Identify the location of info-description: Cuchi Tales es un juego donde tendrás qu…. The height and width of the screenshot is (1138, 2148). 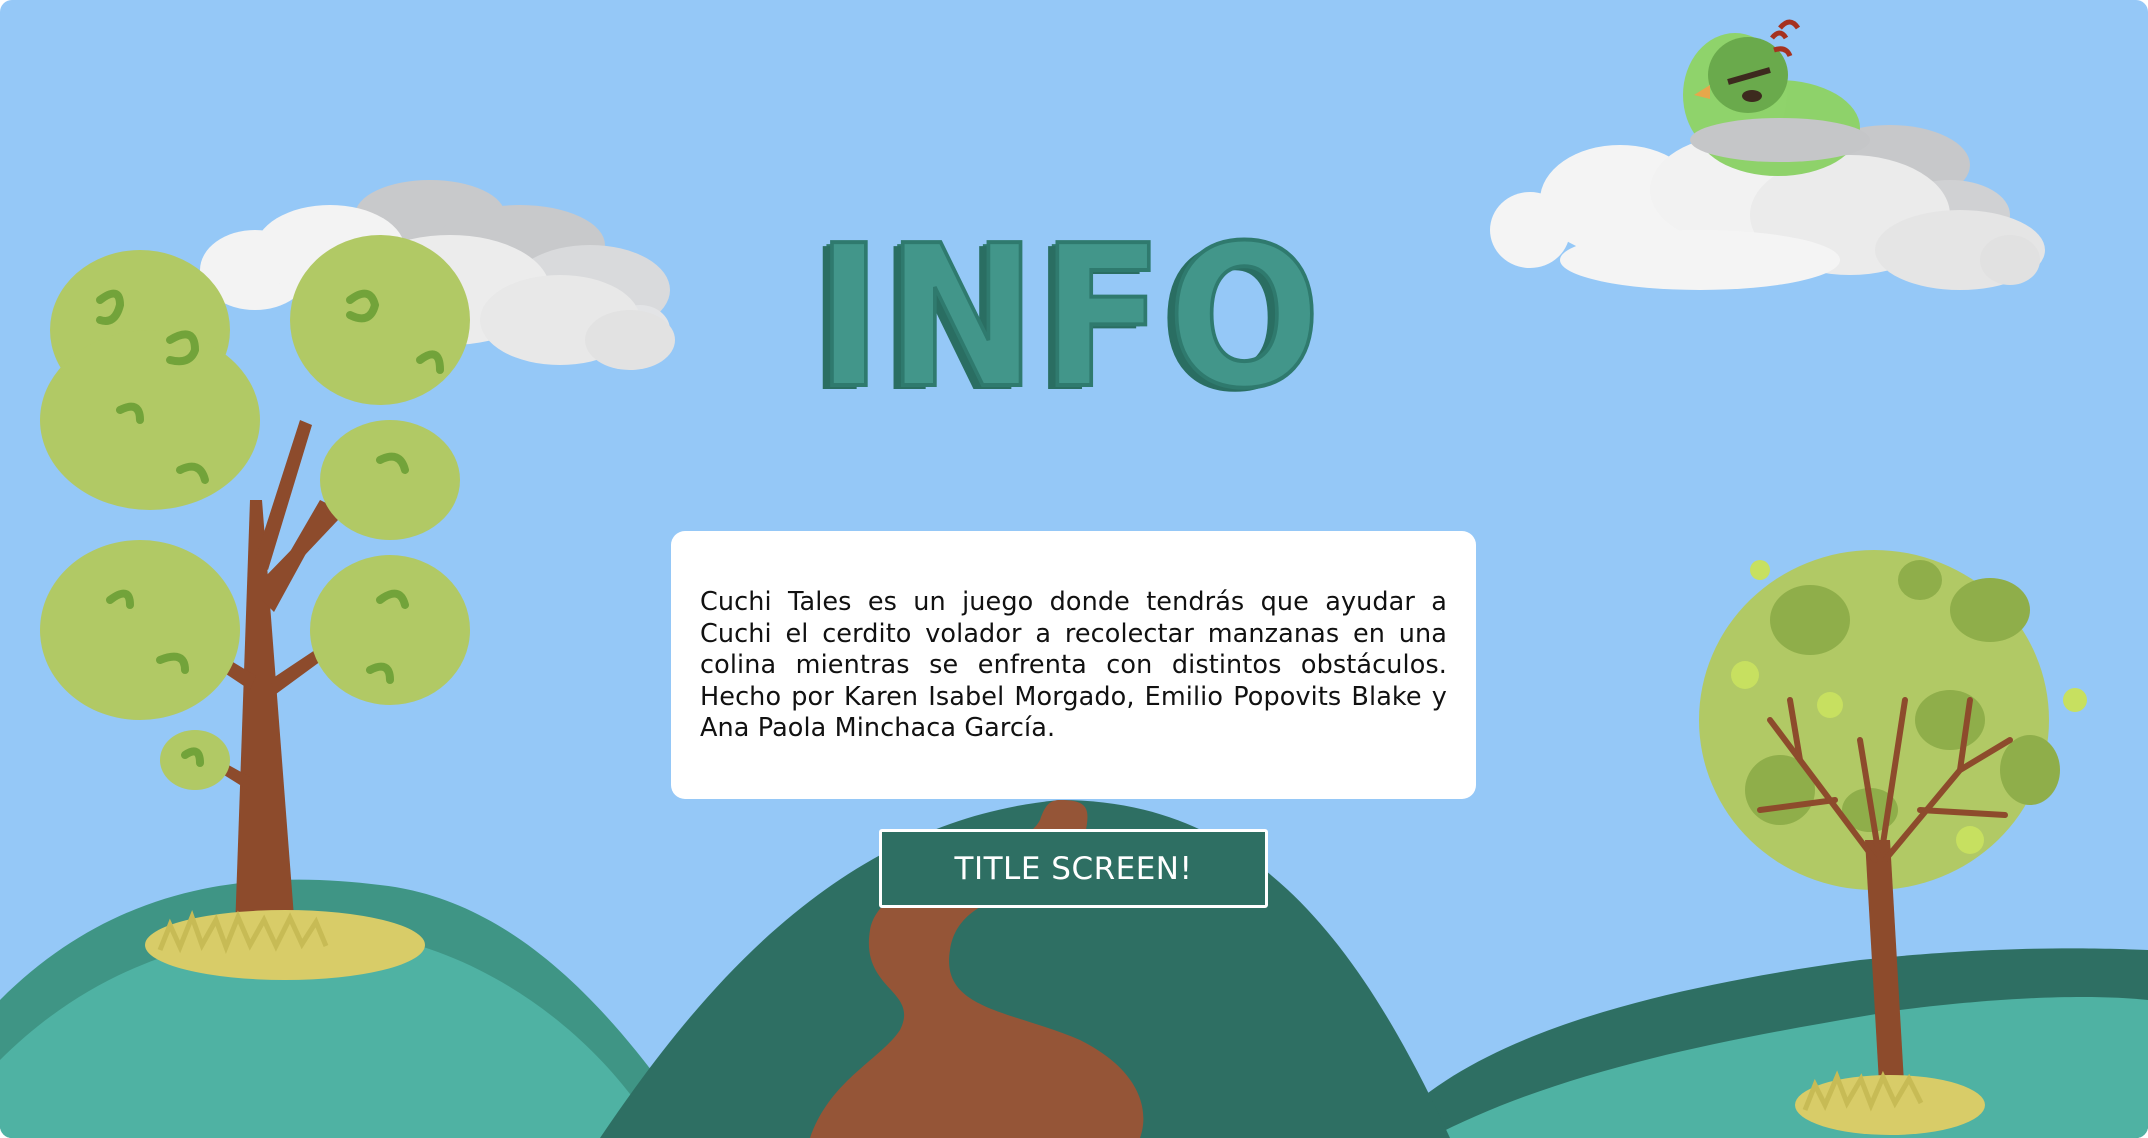
(1073, 665).